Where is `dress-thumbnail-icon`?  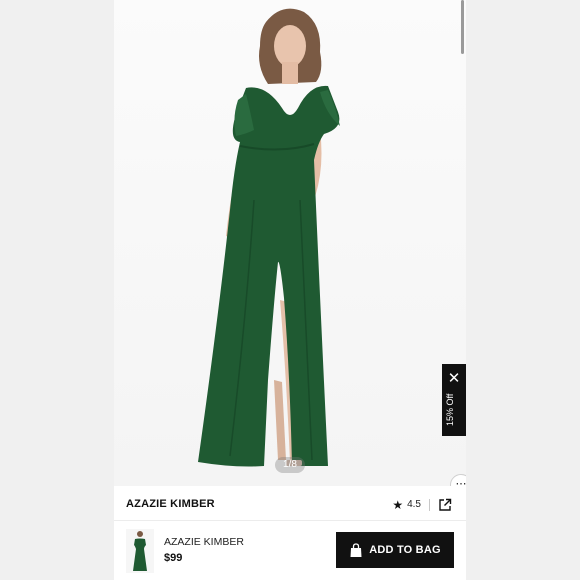 dress-thumbnail-icon is located at coordinates (140, 551).